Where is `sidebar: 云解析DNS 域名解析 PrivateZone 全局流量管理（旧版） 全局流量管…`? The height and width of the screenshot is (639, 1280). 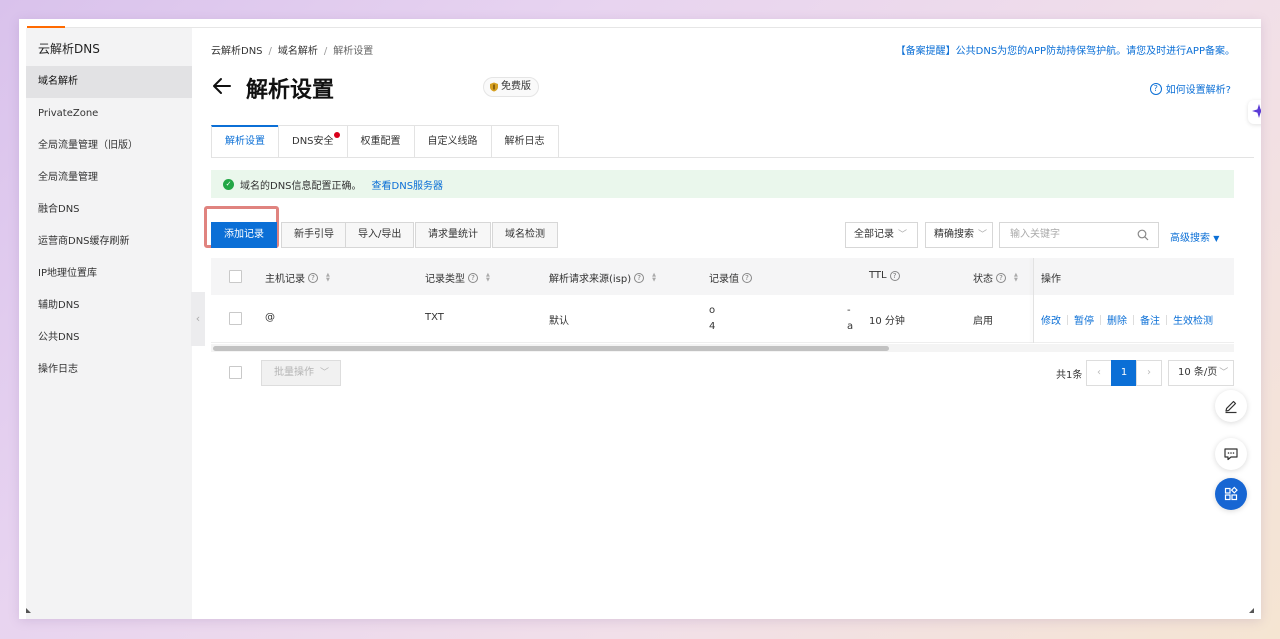
sidebar: 云解析DNS 域名解析 PrivateZone 全局流量管理（旧版） 全局流量管… is located at coordinates (109, 323).